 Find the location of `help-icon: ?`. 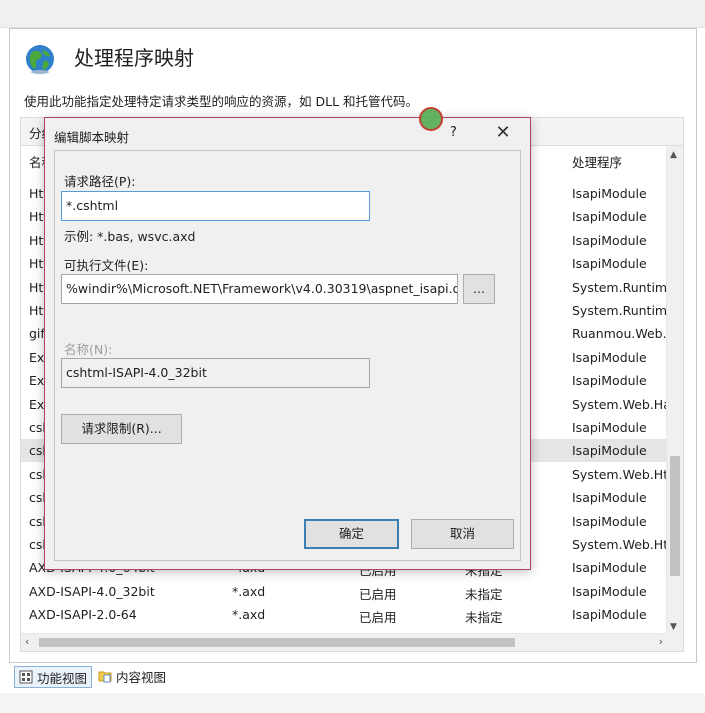

help-icon: ? is located at coordinates (453, 132).